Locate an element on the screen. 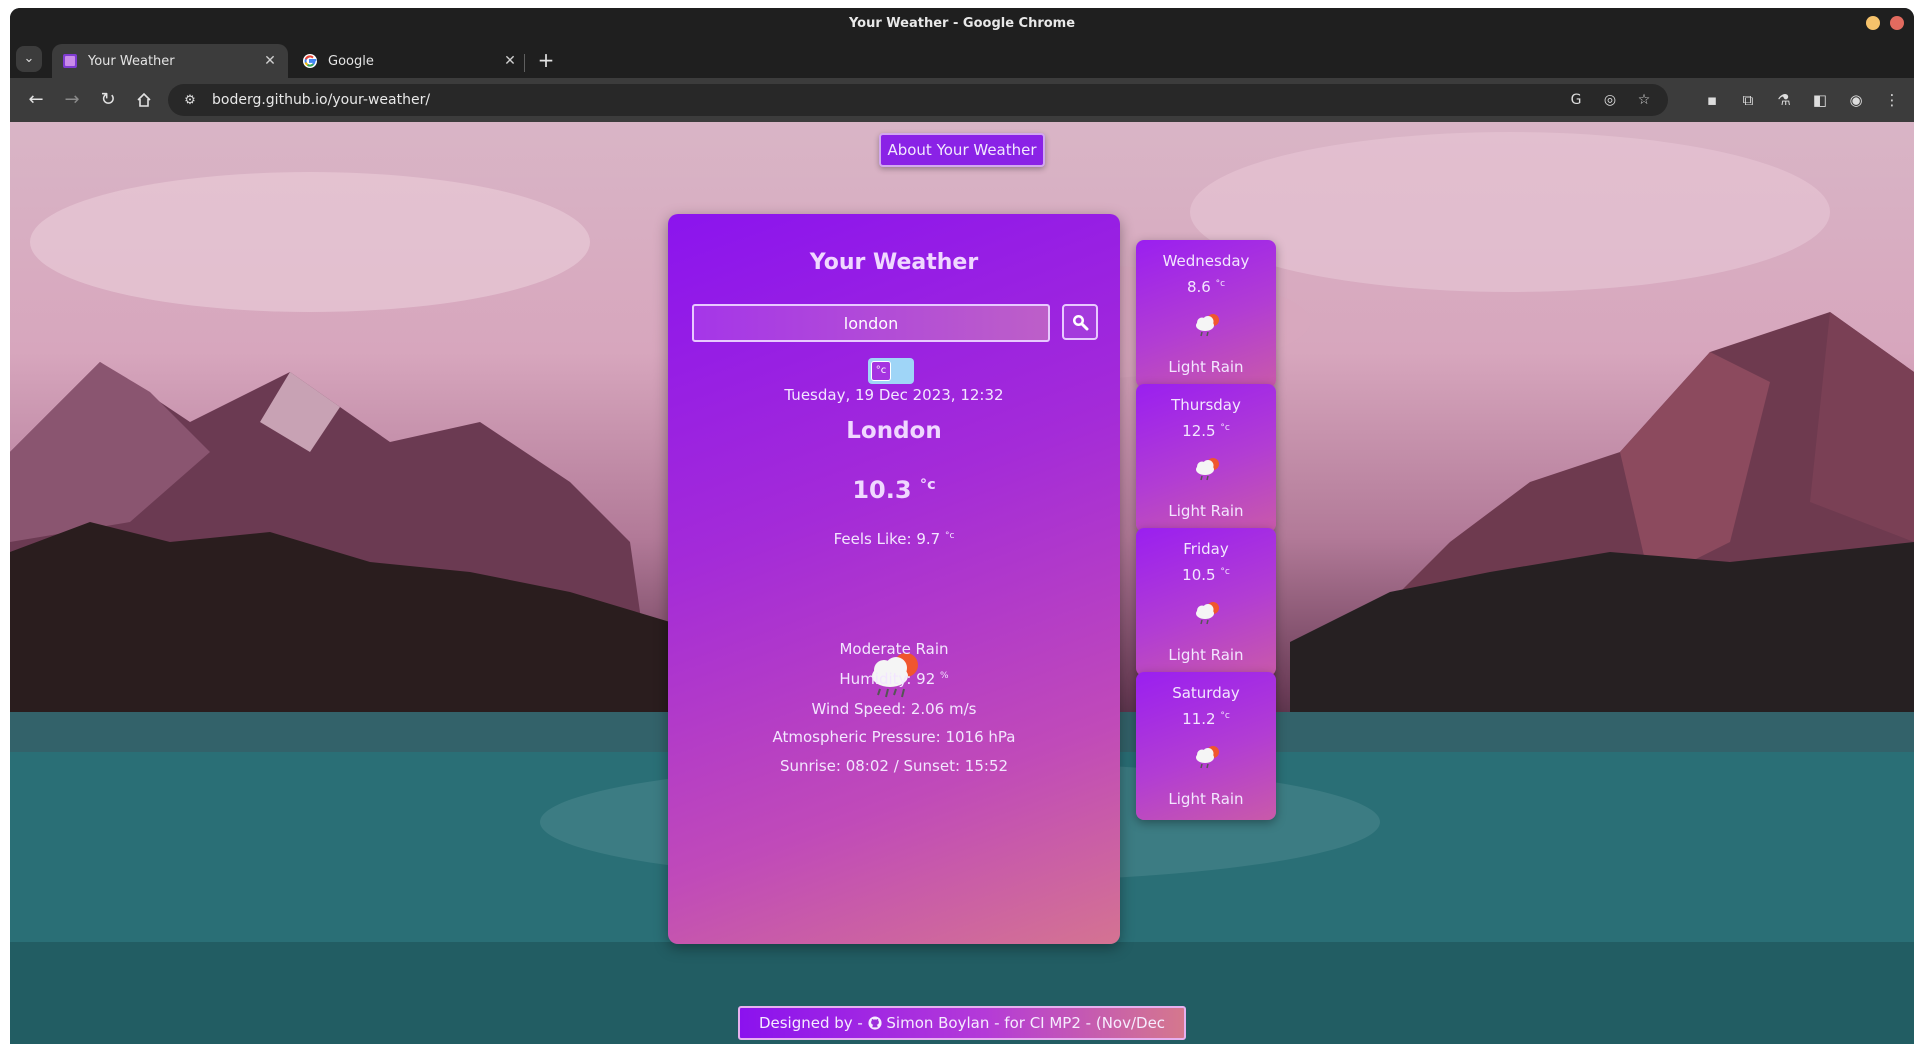  extension-puzzle-small-icon: ▪ is located at coordinates (1712, 100).